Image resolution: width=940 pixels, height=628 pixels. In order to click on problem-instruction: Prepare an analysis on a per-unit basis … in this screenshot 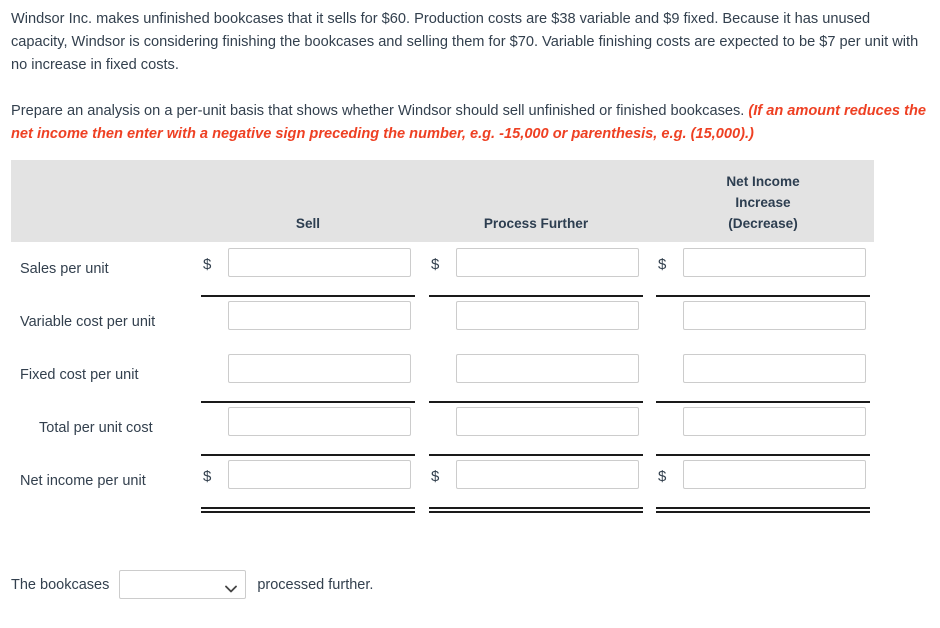, I will do `click(380, 111)`.